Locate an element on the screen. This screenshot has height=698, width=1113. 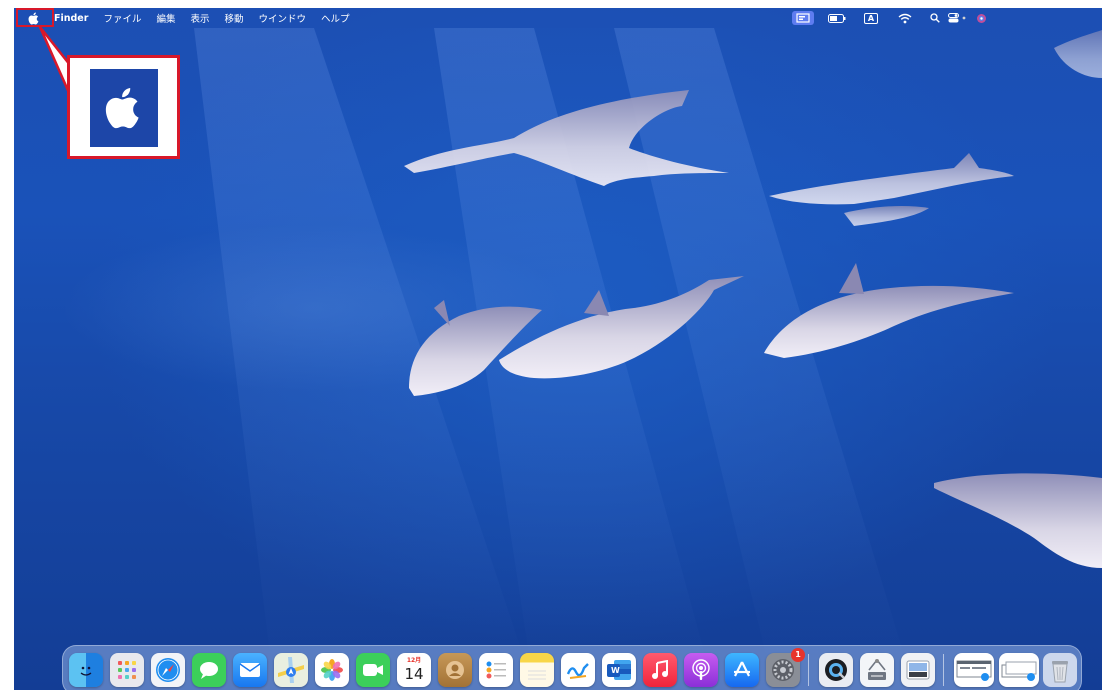
menu-app-name: Finder is located at coordinates (71, 18).